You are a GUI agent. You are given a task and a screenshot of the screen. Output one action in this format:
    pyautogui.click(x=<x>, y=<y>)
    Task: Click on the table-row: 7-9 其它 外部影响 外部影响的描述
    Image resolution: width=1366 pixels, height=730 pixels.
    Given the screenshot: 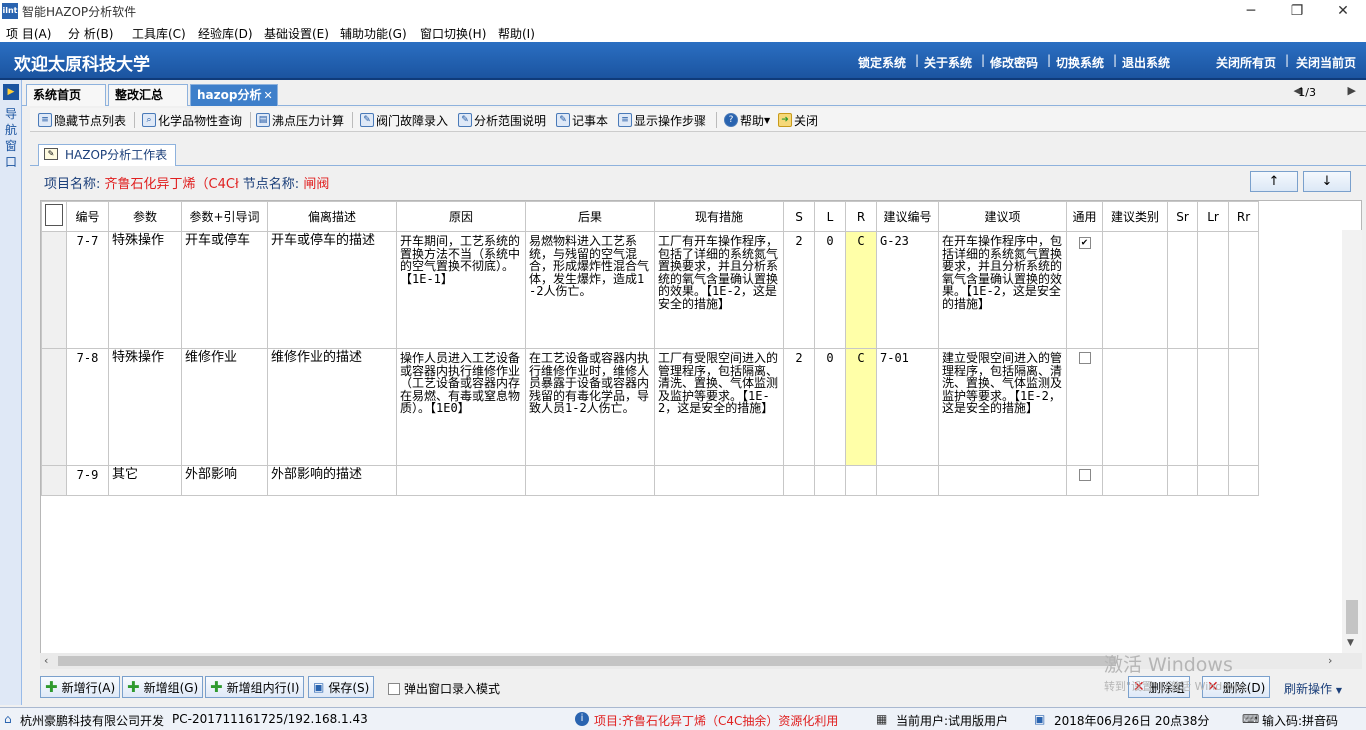 What is the action you would take?
    pyautogui.click(x=650, y=480)
    